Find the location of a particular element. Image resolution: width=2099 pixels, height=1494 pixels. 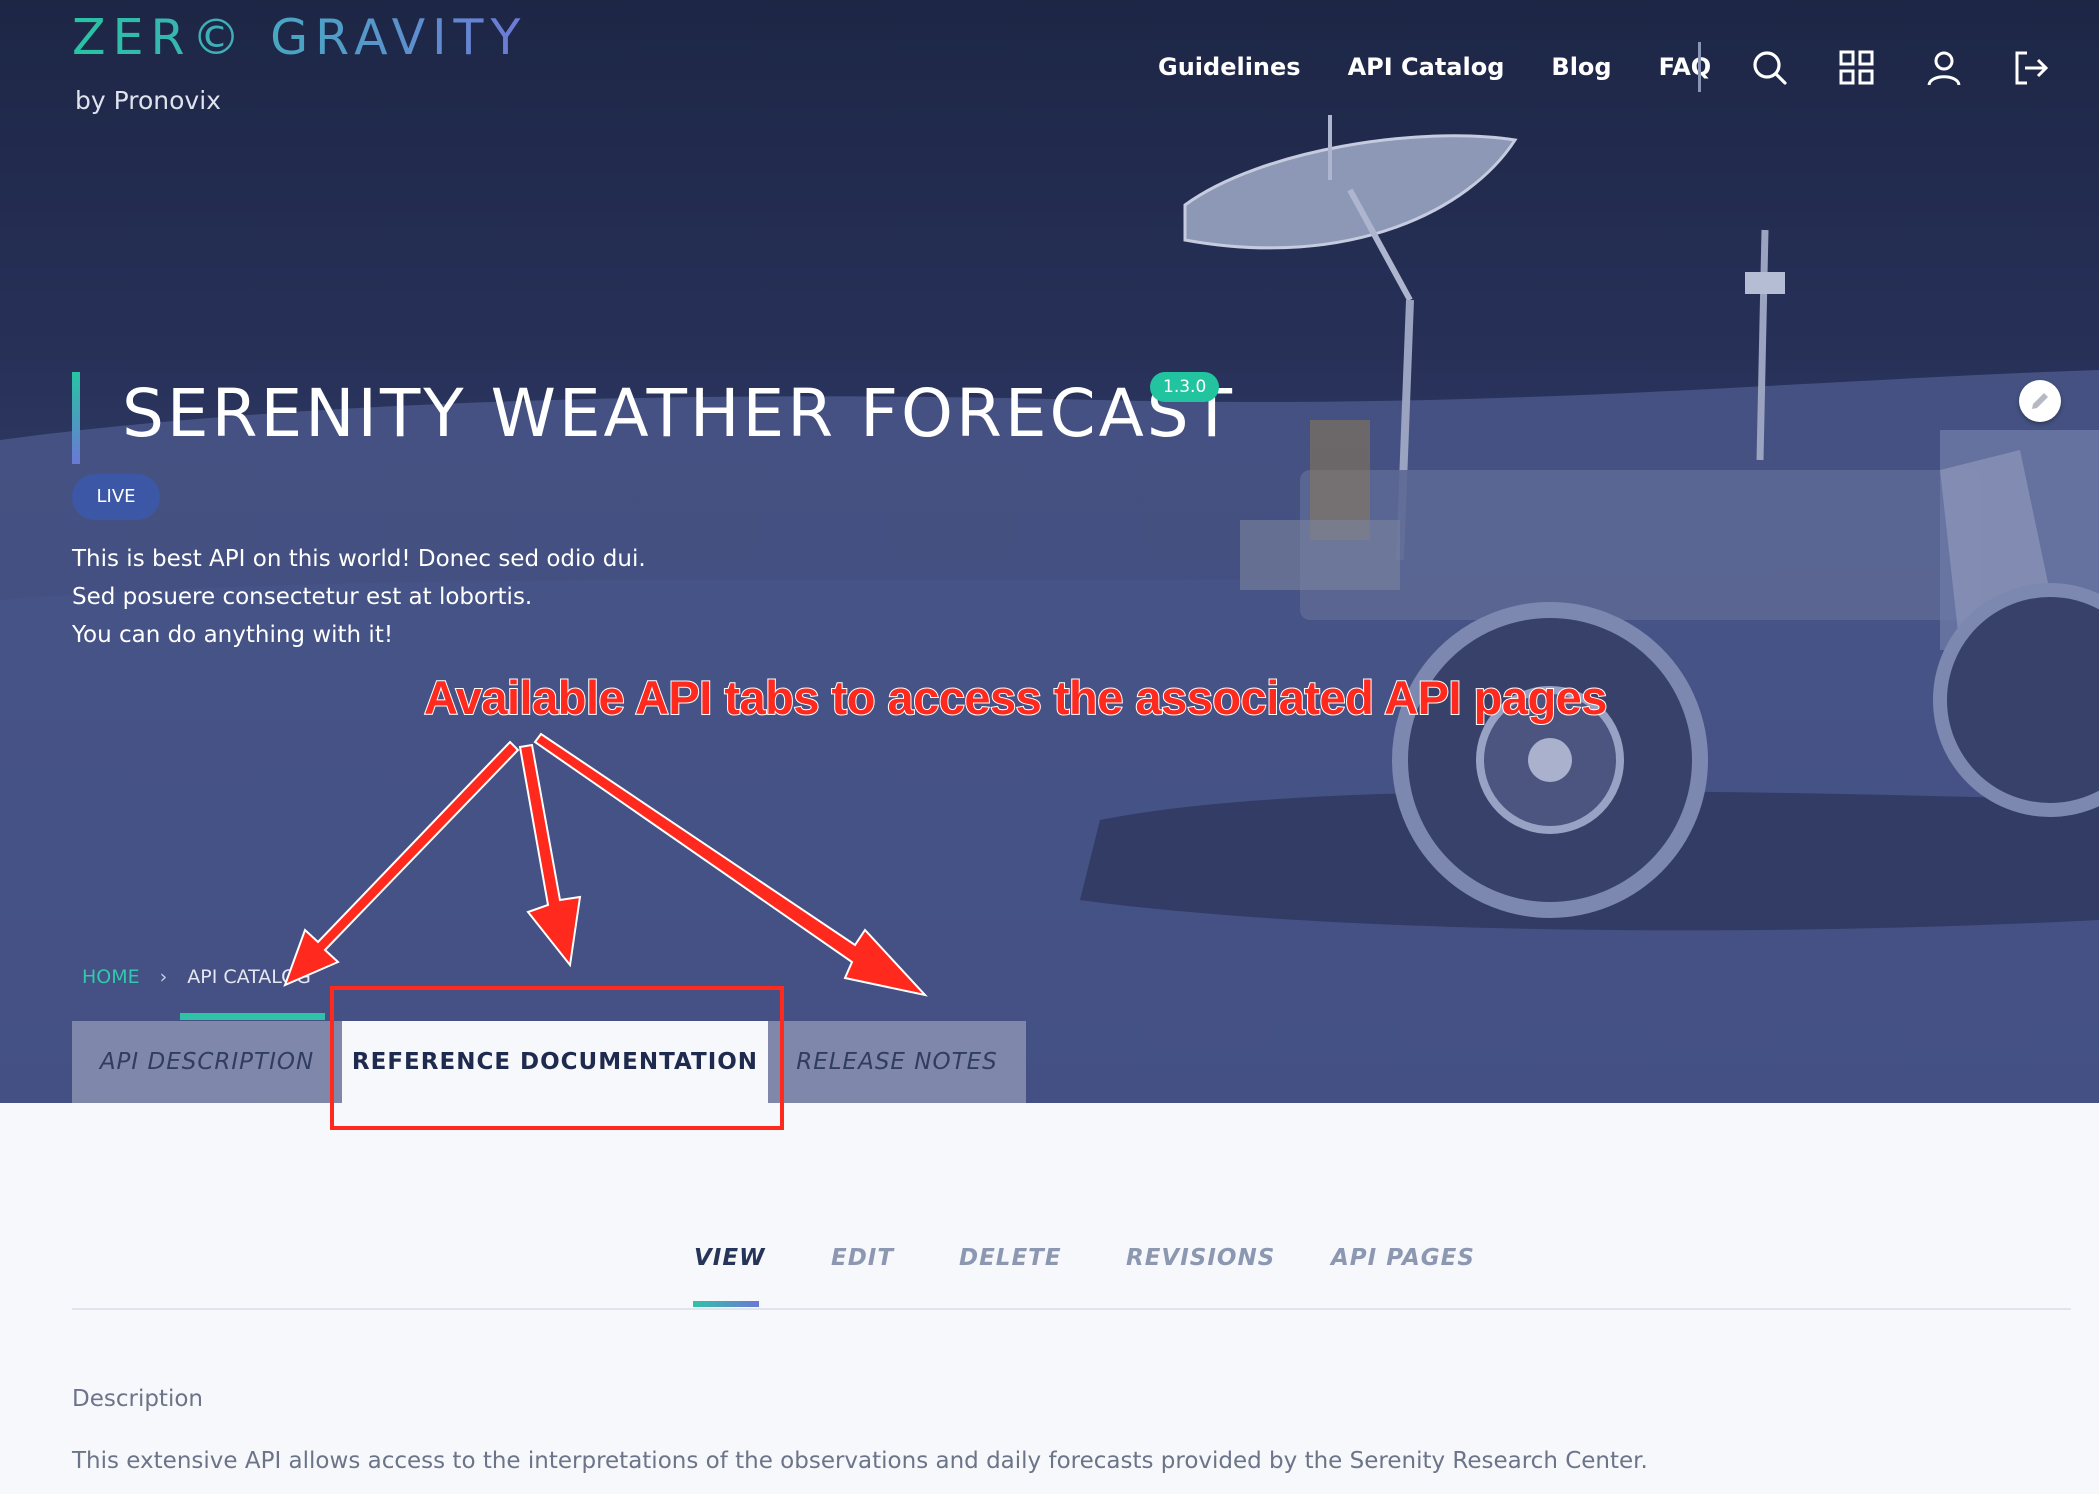

title-accent-bar is located at coordinates (76, 418).